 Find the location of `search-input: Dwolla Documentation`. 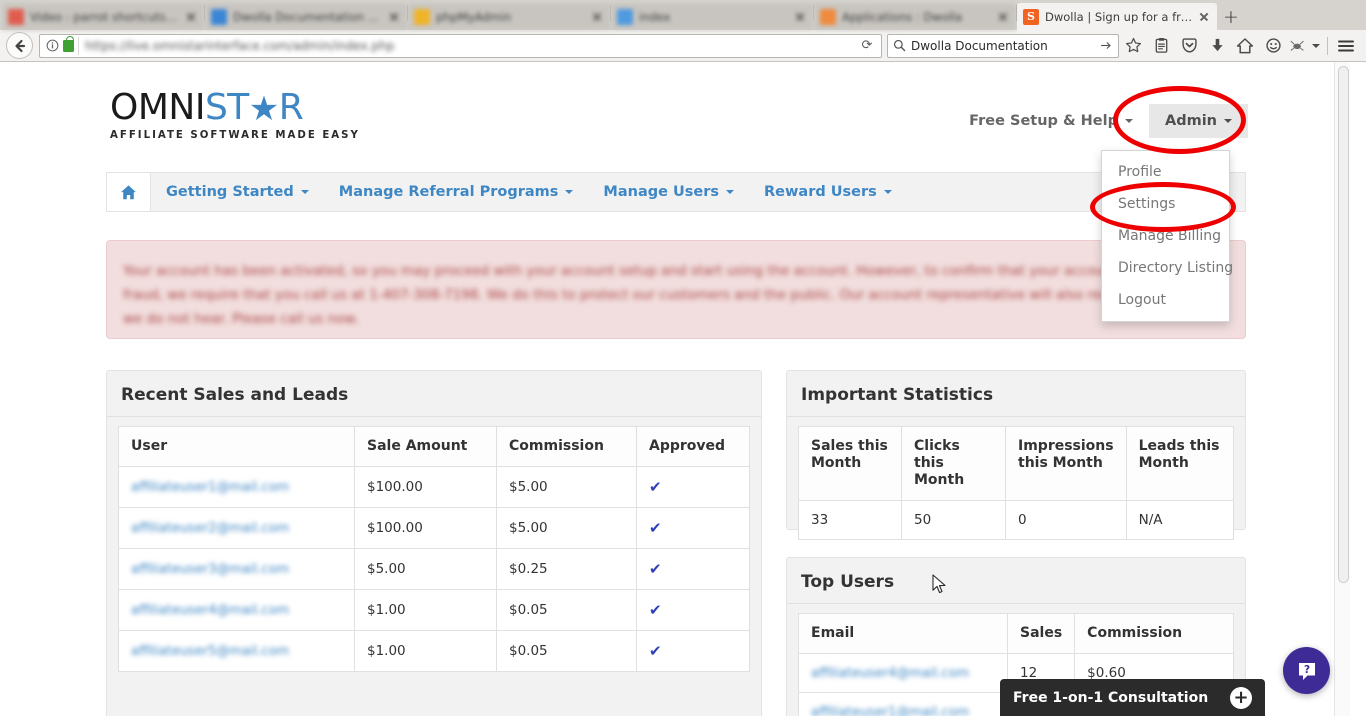

search-input: Dwolla Documentation is located at coordinates (1002, 46).